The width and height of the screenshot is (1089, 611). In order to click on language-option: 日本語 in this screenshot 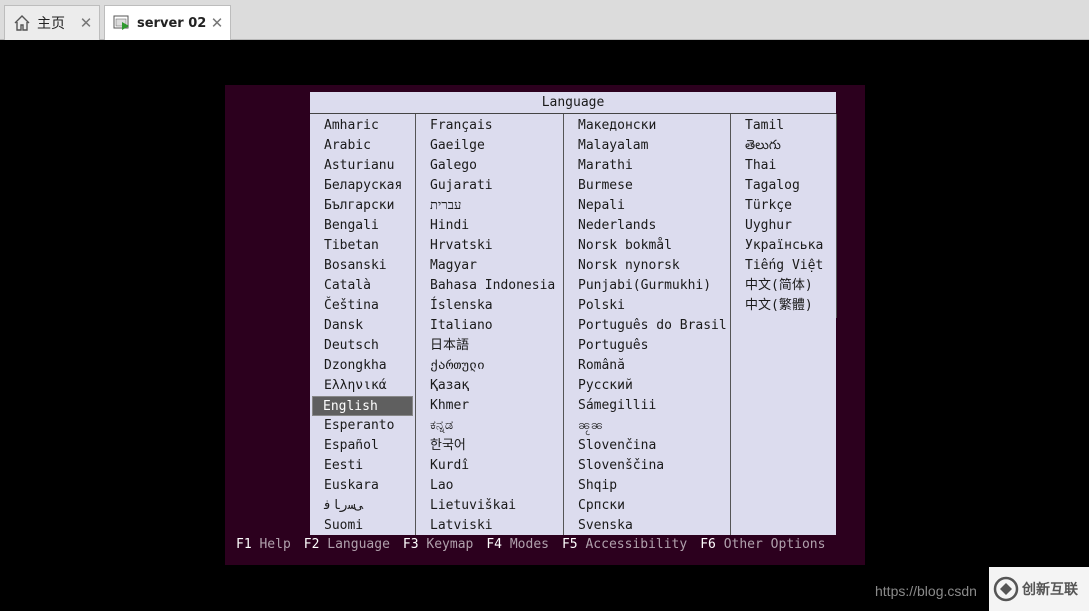, I will do `click(448, 346)`.